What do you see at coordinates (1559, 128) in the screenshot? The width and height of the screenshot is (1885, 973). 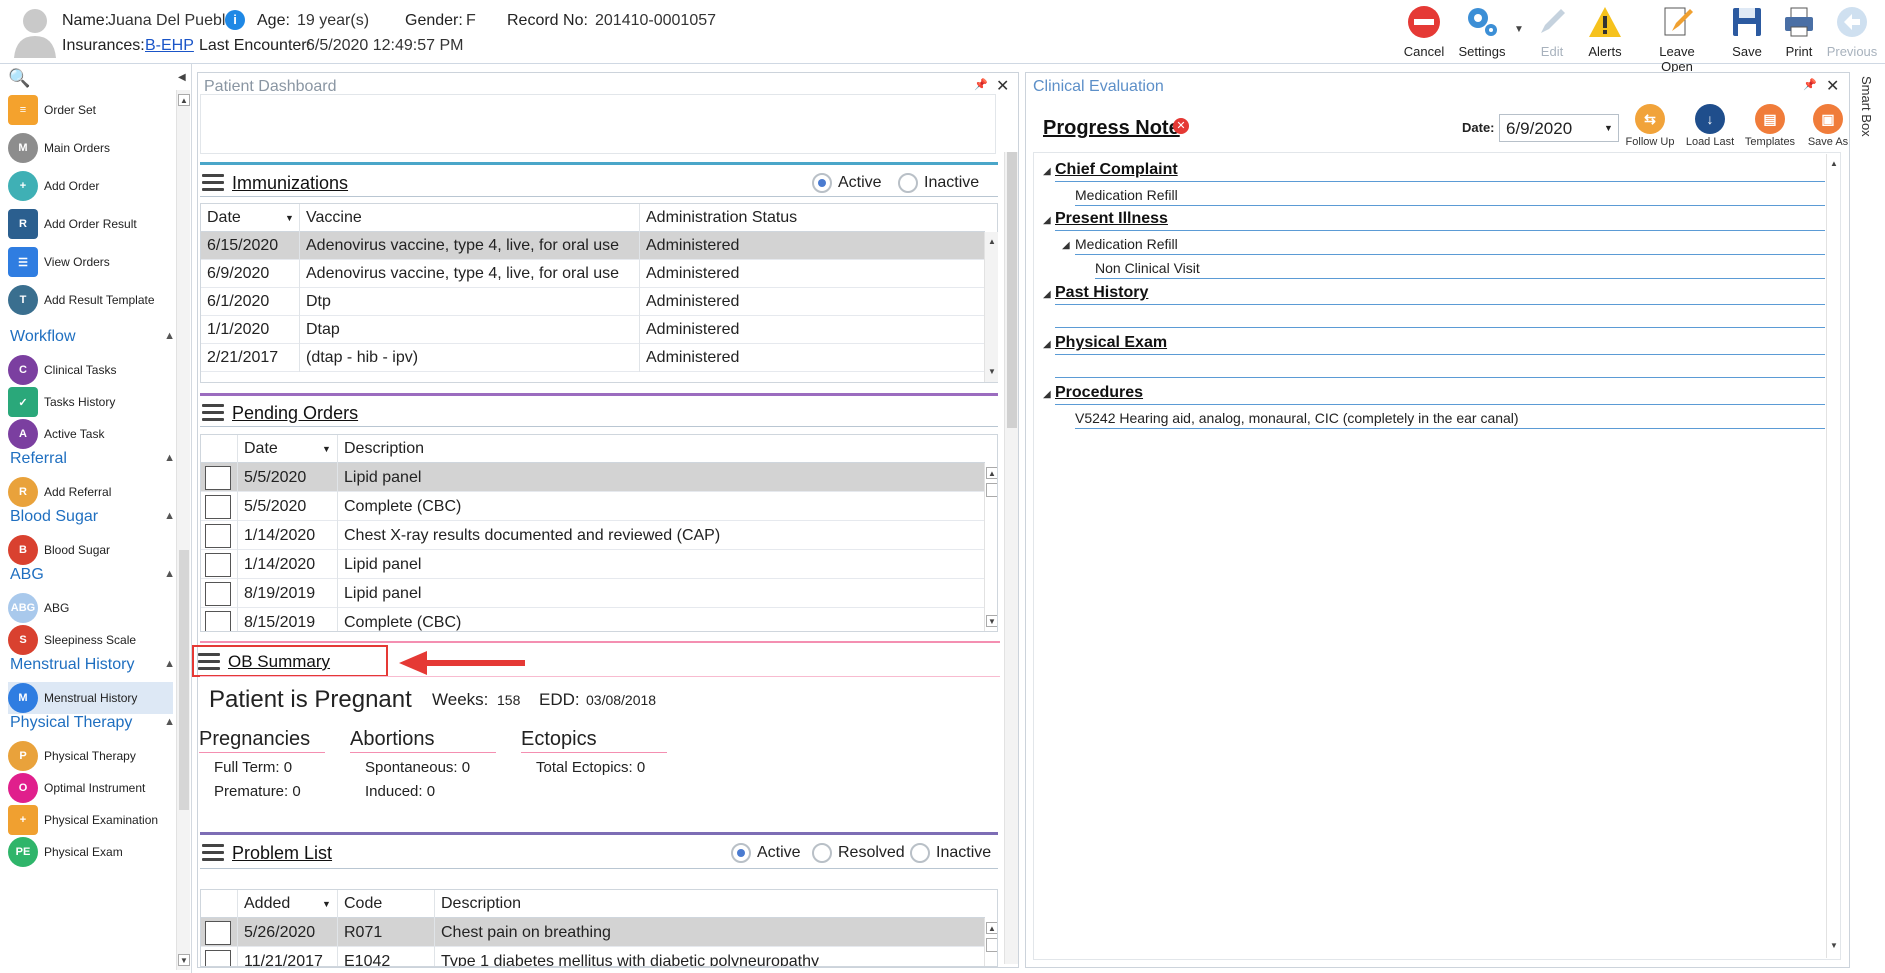 I see `date-picker: 6/9/2020 ▼` at bounding box center [1559, 128].